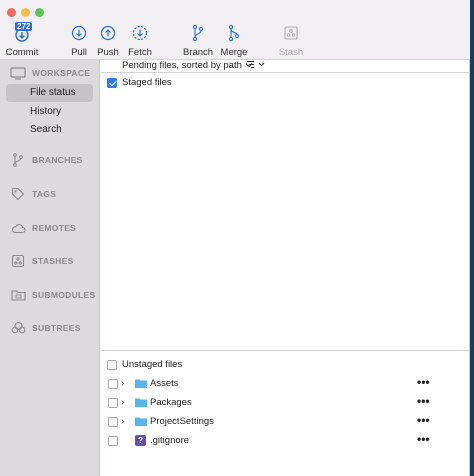 The image size is (474, 476). I want to click on sidebar-section-stashes: STASHES, so click(42, 261).